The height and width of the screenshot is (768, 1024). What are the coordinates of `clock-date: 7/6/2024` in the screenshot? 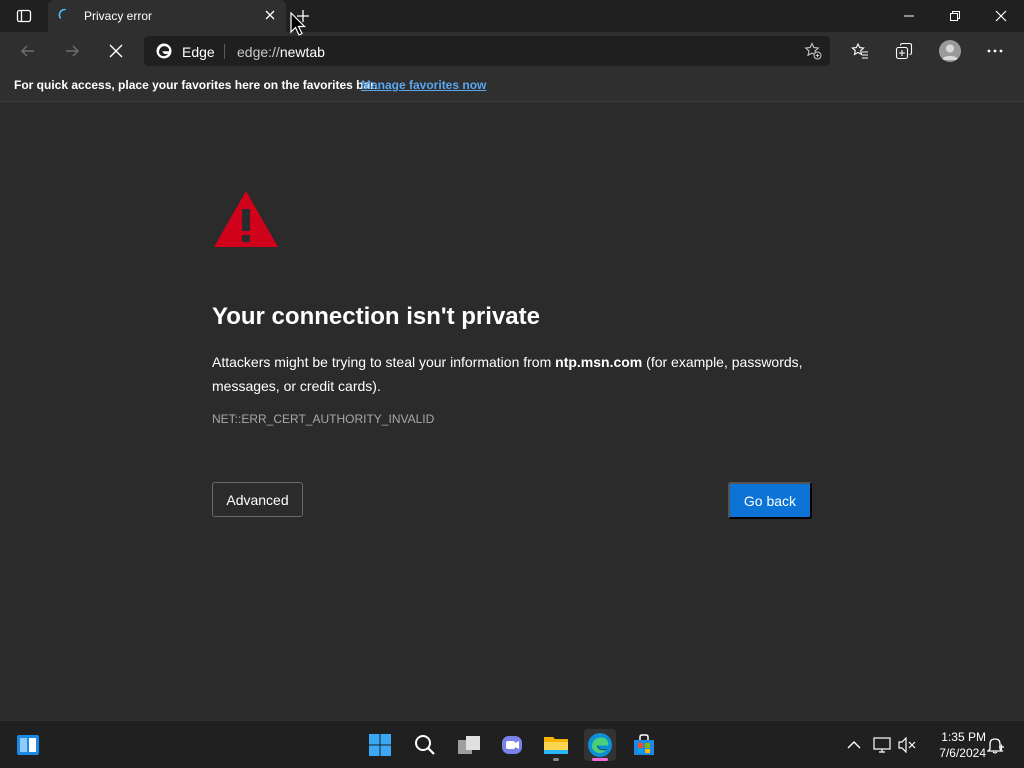 It's located at (962, 753).